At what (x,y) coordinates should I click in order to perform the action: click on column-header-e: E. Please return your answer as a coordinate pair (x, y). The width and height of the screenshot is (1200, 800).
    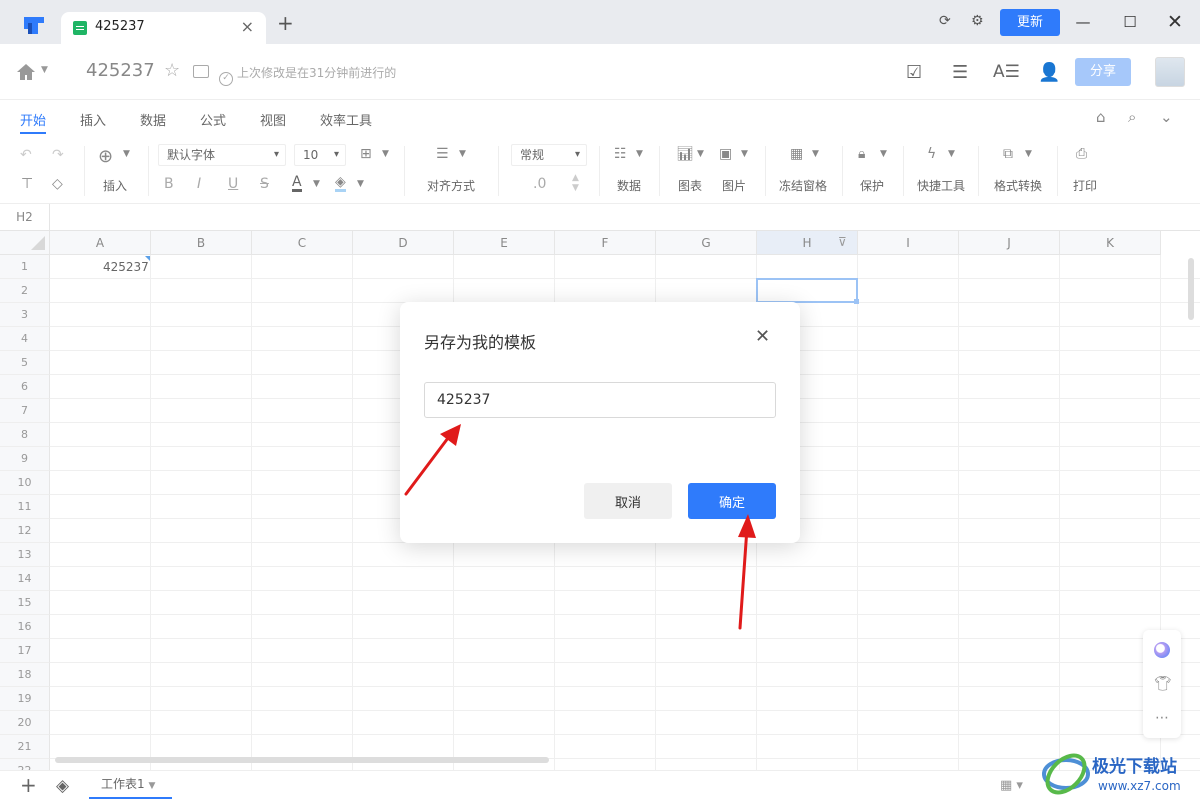
    Looking at the image, I should click on (504, 243).